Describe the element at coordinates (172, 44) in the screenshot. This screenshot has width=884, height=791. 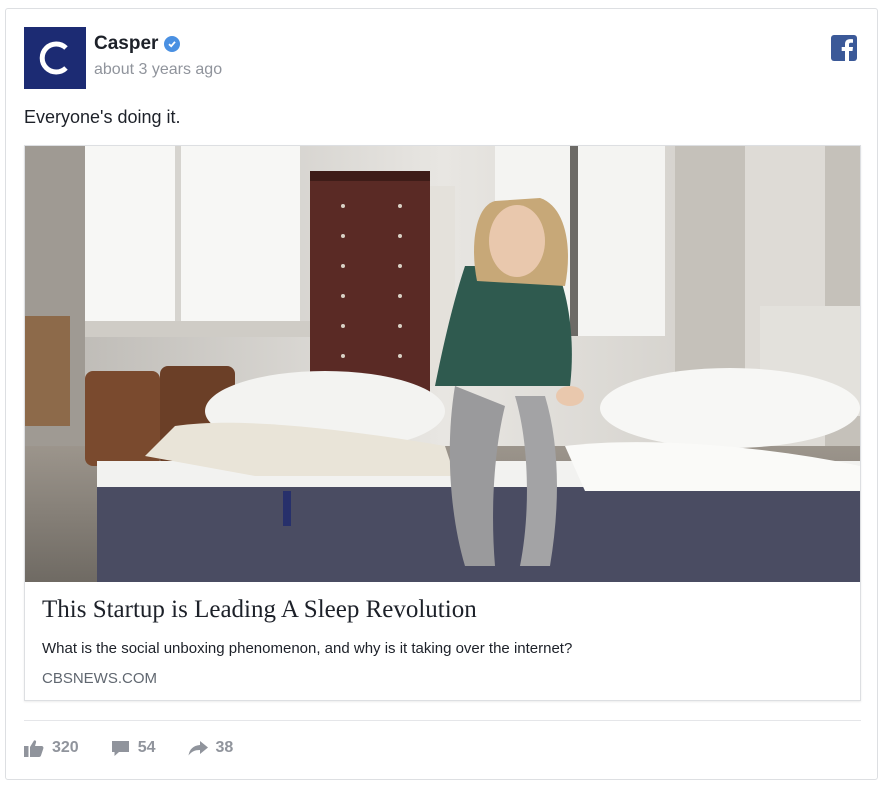
I see `verified-badge-icon` at that location.